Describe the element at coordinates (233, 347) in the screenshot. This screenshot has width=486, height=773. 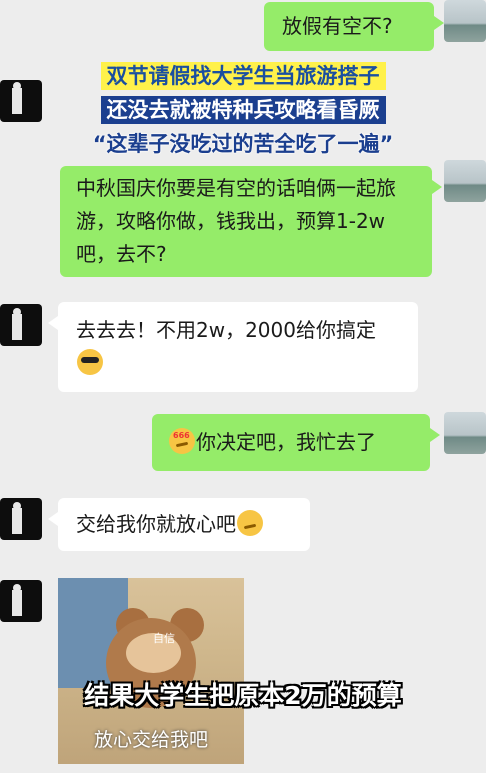
I see `message-bubble: 去去去！不用2w，2000给你搞定` at that location.